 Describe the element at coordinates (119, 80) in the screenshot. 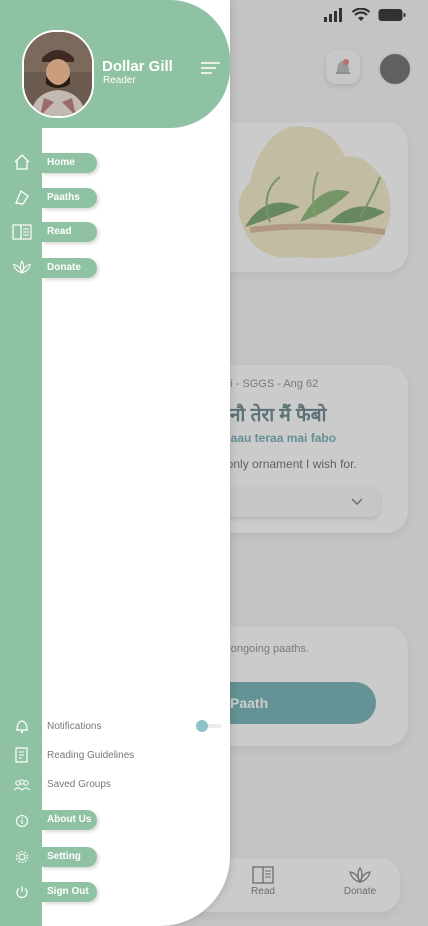

I see `profile-role: Reader` at that location.